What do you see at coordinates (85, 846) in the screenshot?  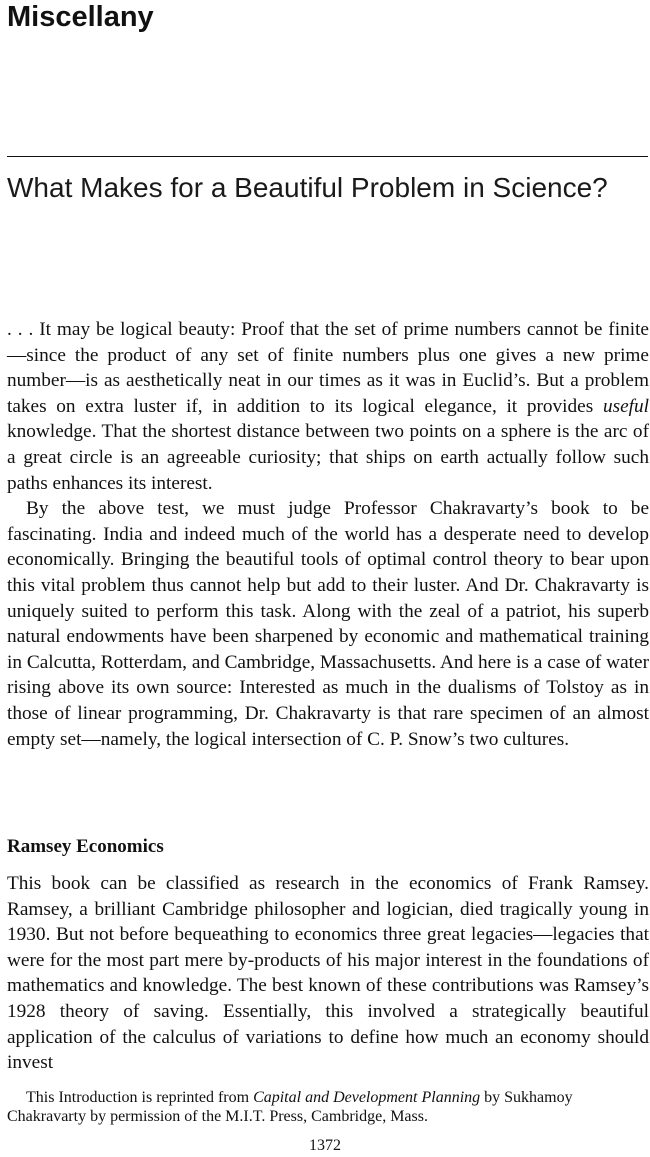 I see `subheading-ramsey-economics: Ramsey Economics` at bounding box center [85, 846].